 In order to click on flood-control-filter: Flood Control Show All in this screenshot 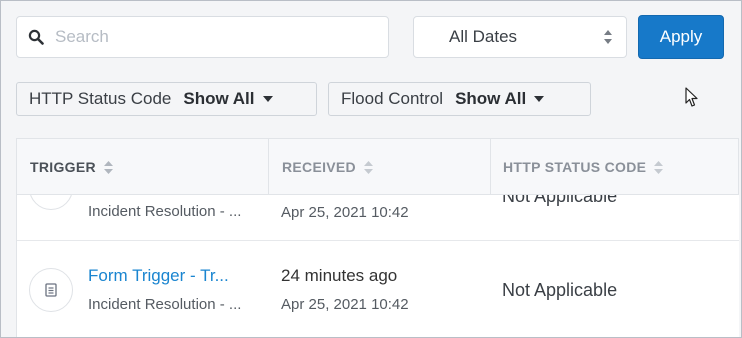, I will do `click(459, 99)`.